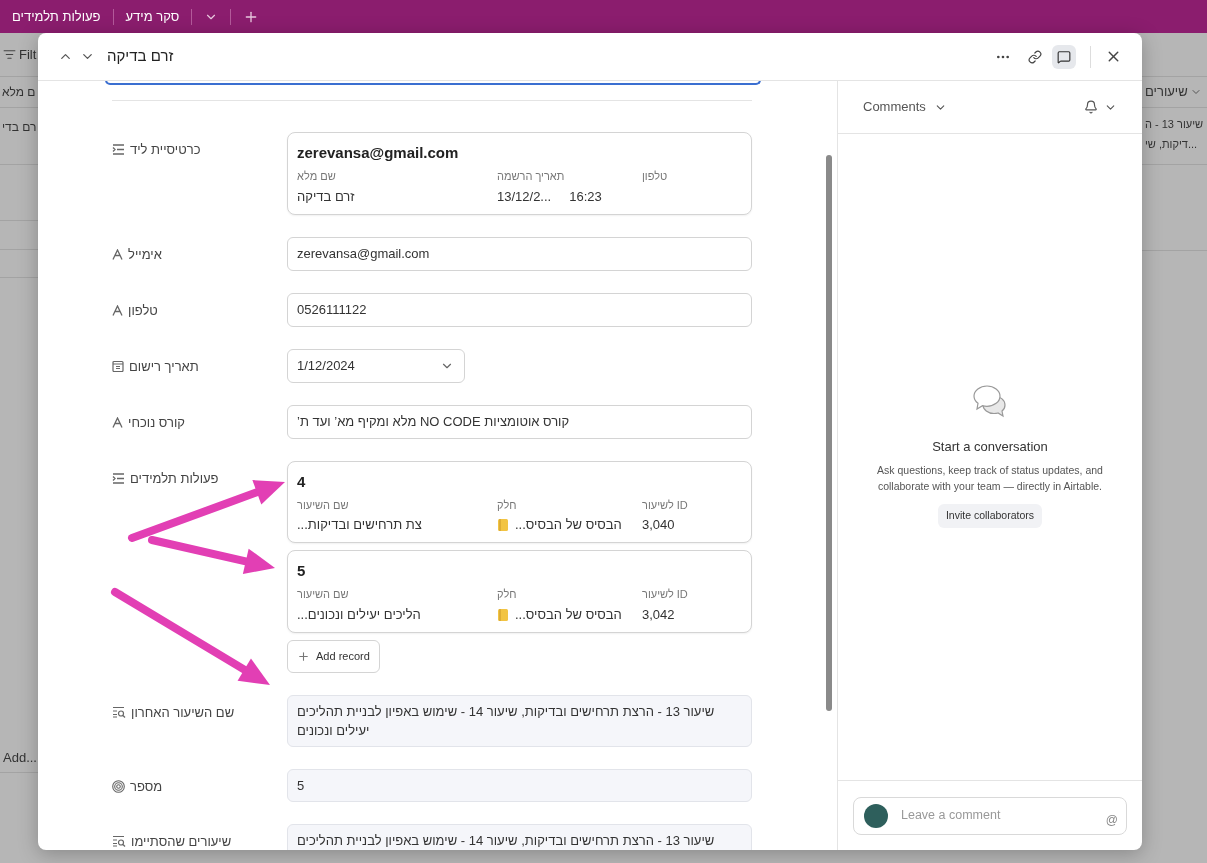 The width and height of the screenshot is (1207, 863). Describe the element at coordinates (359, 525) in the screenshot. I see `column-value: ...צת תרחישים ובדיקות` at that location.